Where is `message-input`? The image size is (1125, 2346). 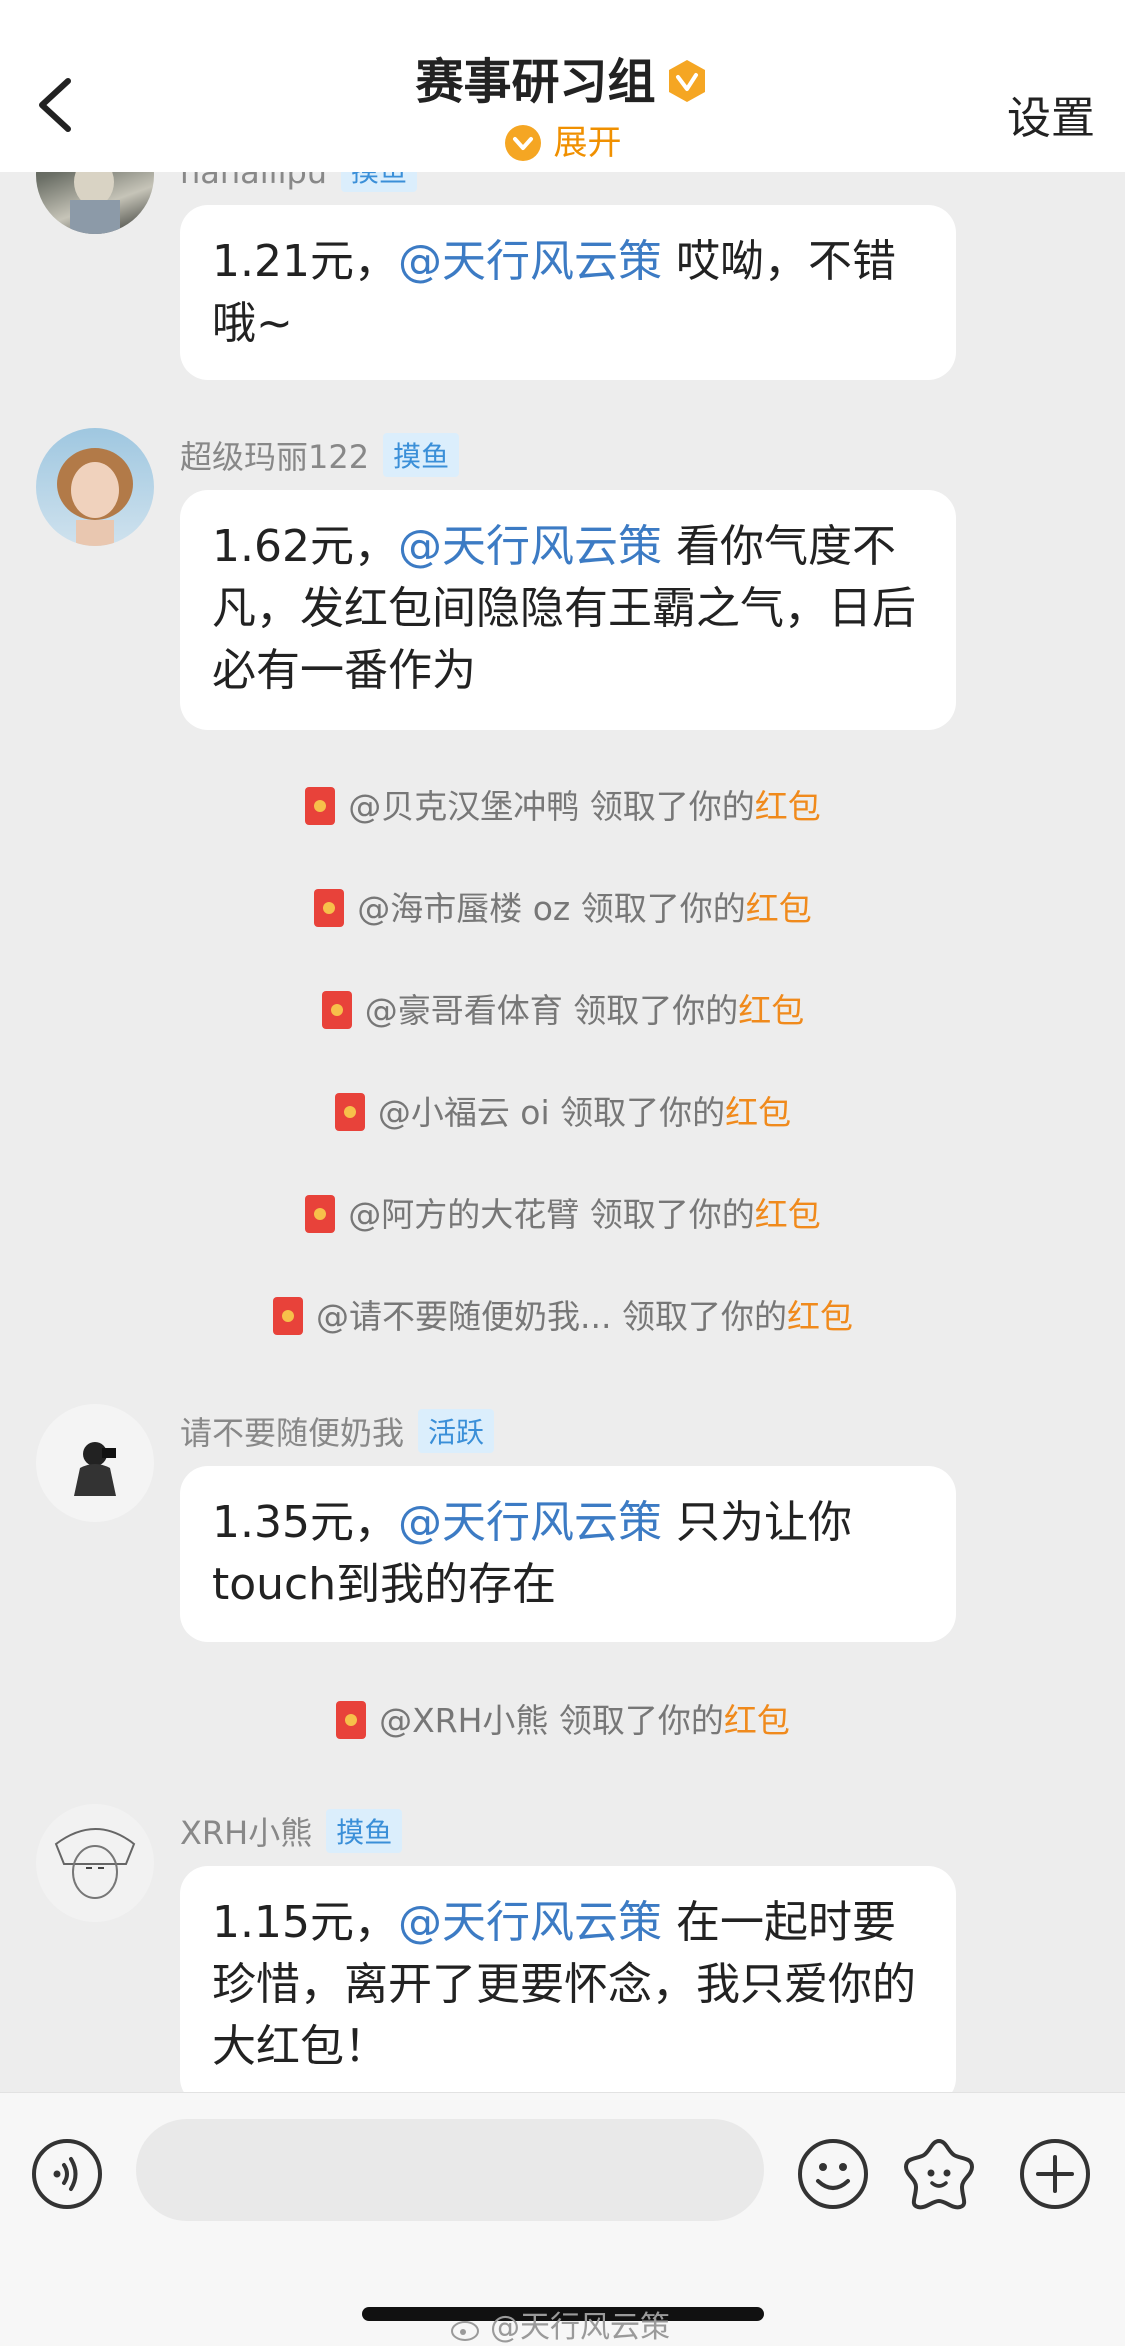 message-input is located at coordinates (450, 2170).